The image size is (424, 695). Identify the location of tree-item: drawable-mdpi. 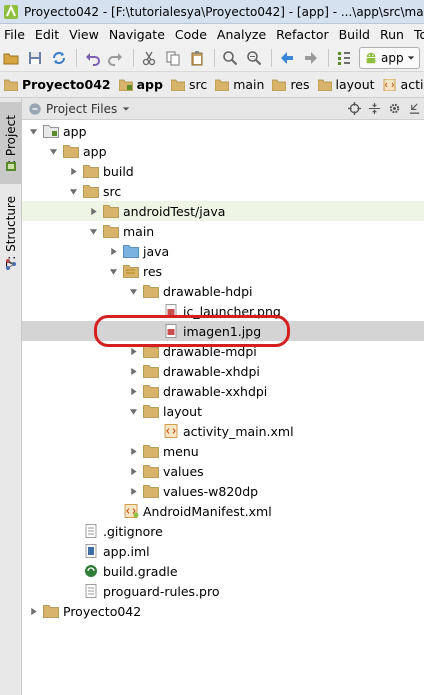
(223, 351).